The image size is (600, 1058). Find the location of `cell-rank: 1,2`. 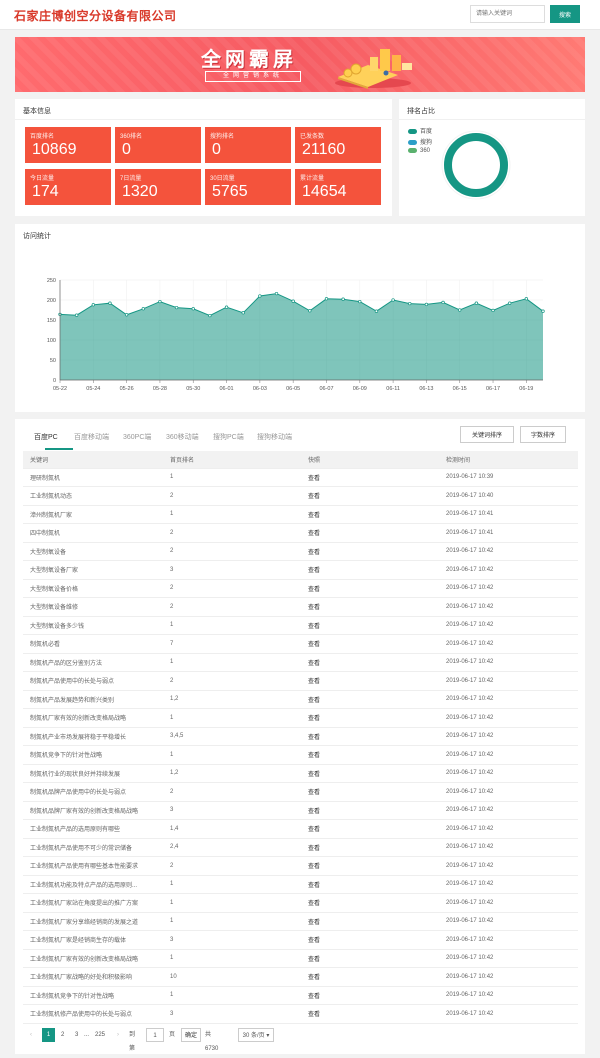

cell-rank: 1,2 is located at coordinates (232, 699).